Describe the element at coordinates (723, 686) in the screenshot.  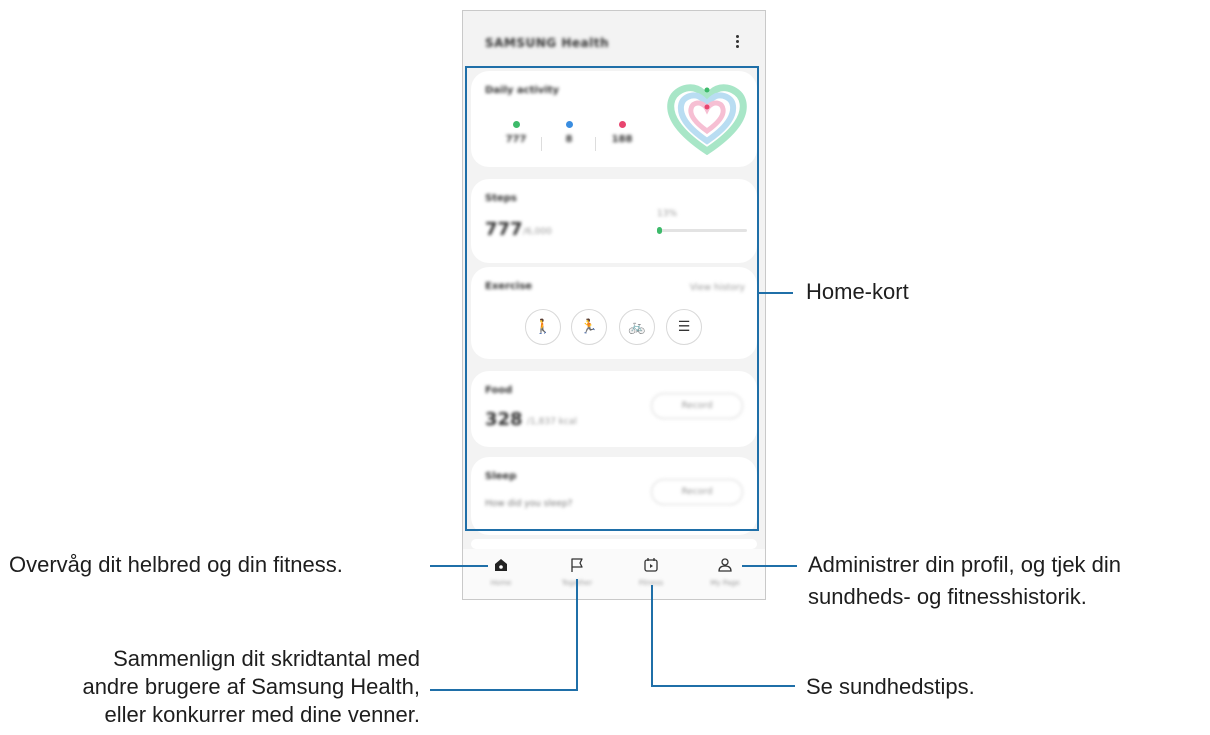
I see `callout-line-tips-h` at that location.